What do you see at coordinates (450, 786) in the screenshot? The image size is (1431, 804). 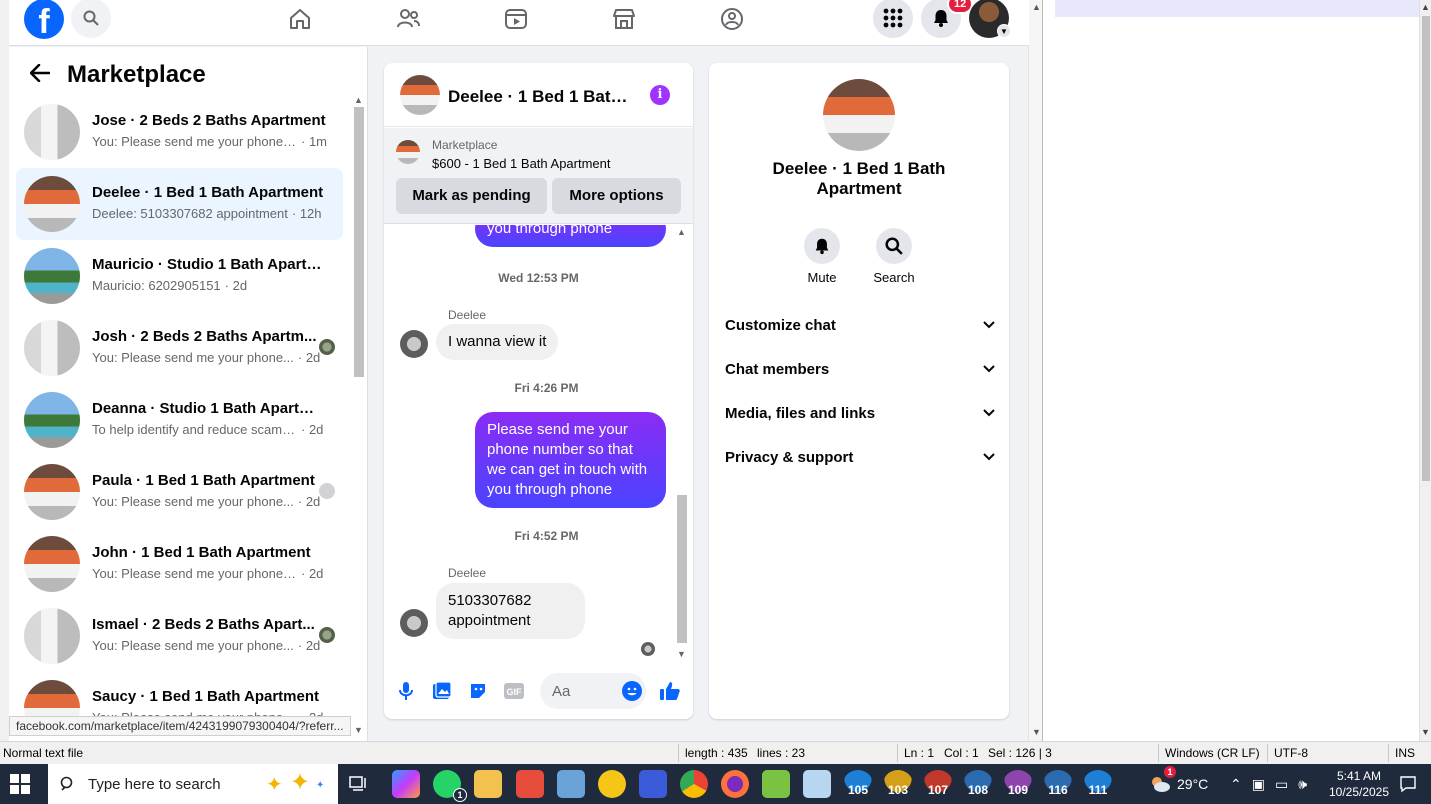 I see `whatsapp-icon: 1` at bounding box center [450, 786].